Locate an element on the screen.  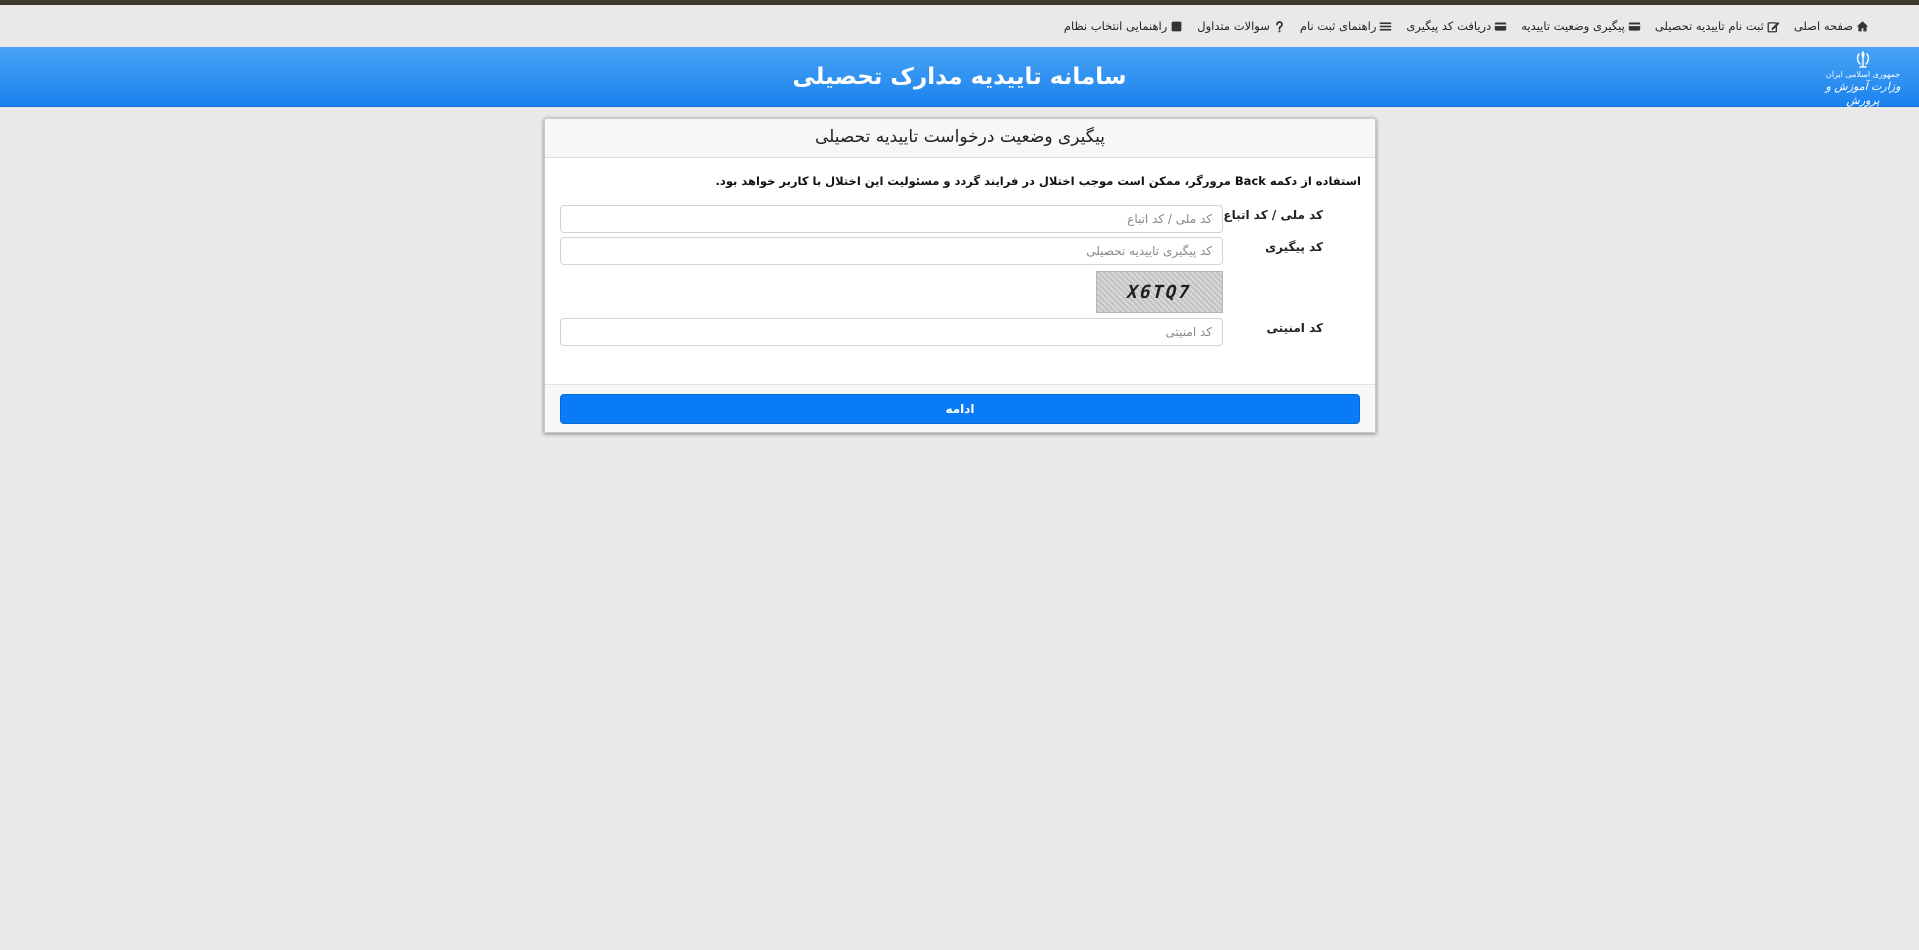
site-title: سامانه تاییدیه مدارک تحصیلی is located at coordinates (959, 77).